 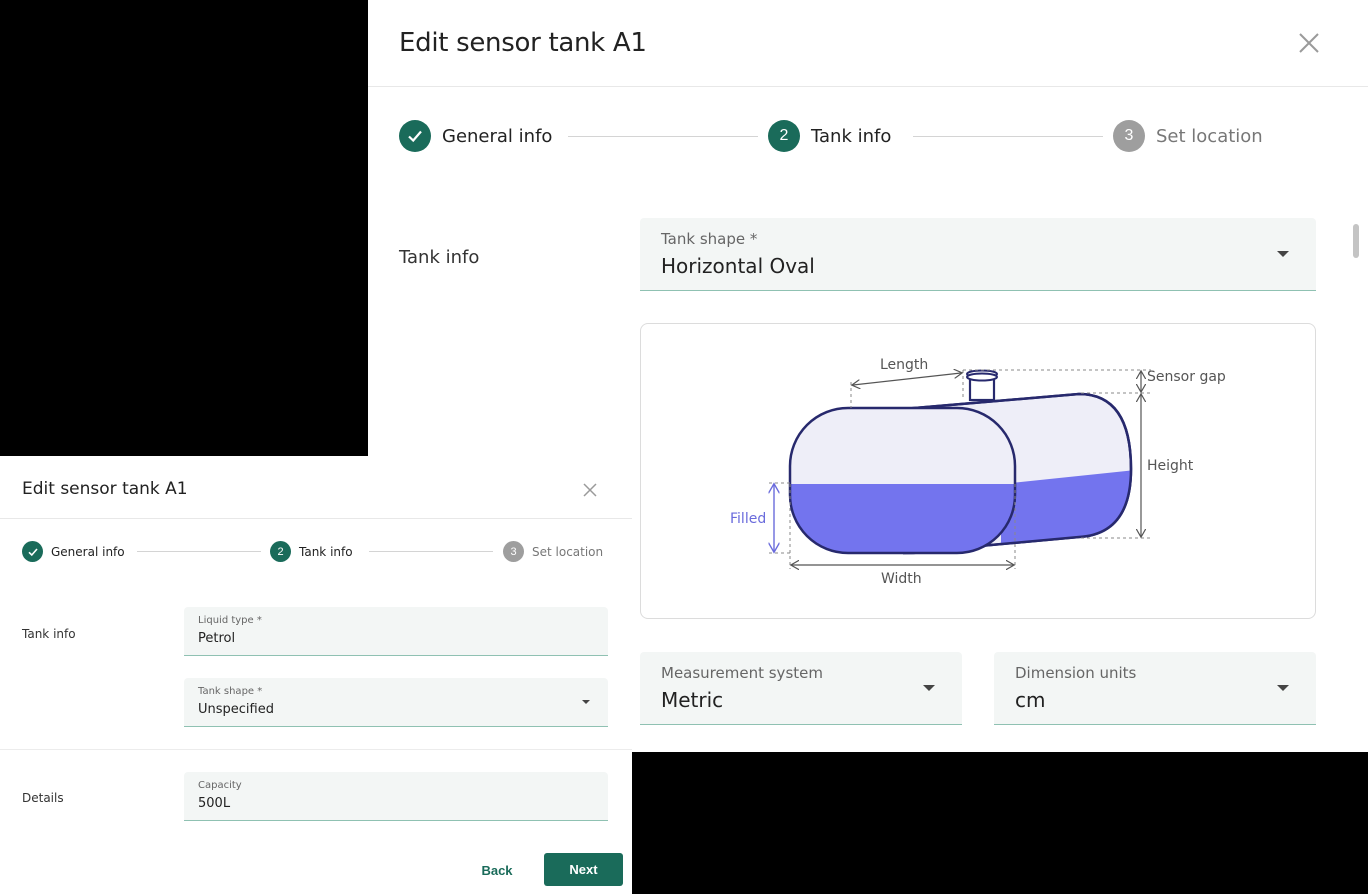 I want to click on tank-diagram: Length Sensor gap Height Filled Width, so click(x=978, y=472).